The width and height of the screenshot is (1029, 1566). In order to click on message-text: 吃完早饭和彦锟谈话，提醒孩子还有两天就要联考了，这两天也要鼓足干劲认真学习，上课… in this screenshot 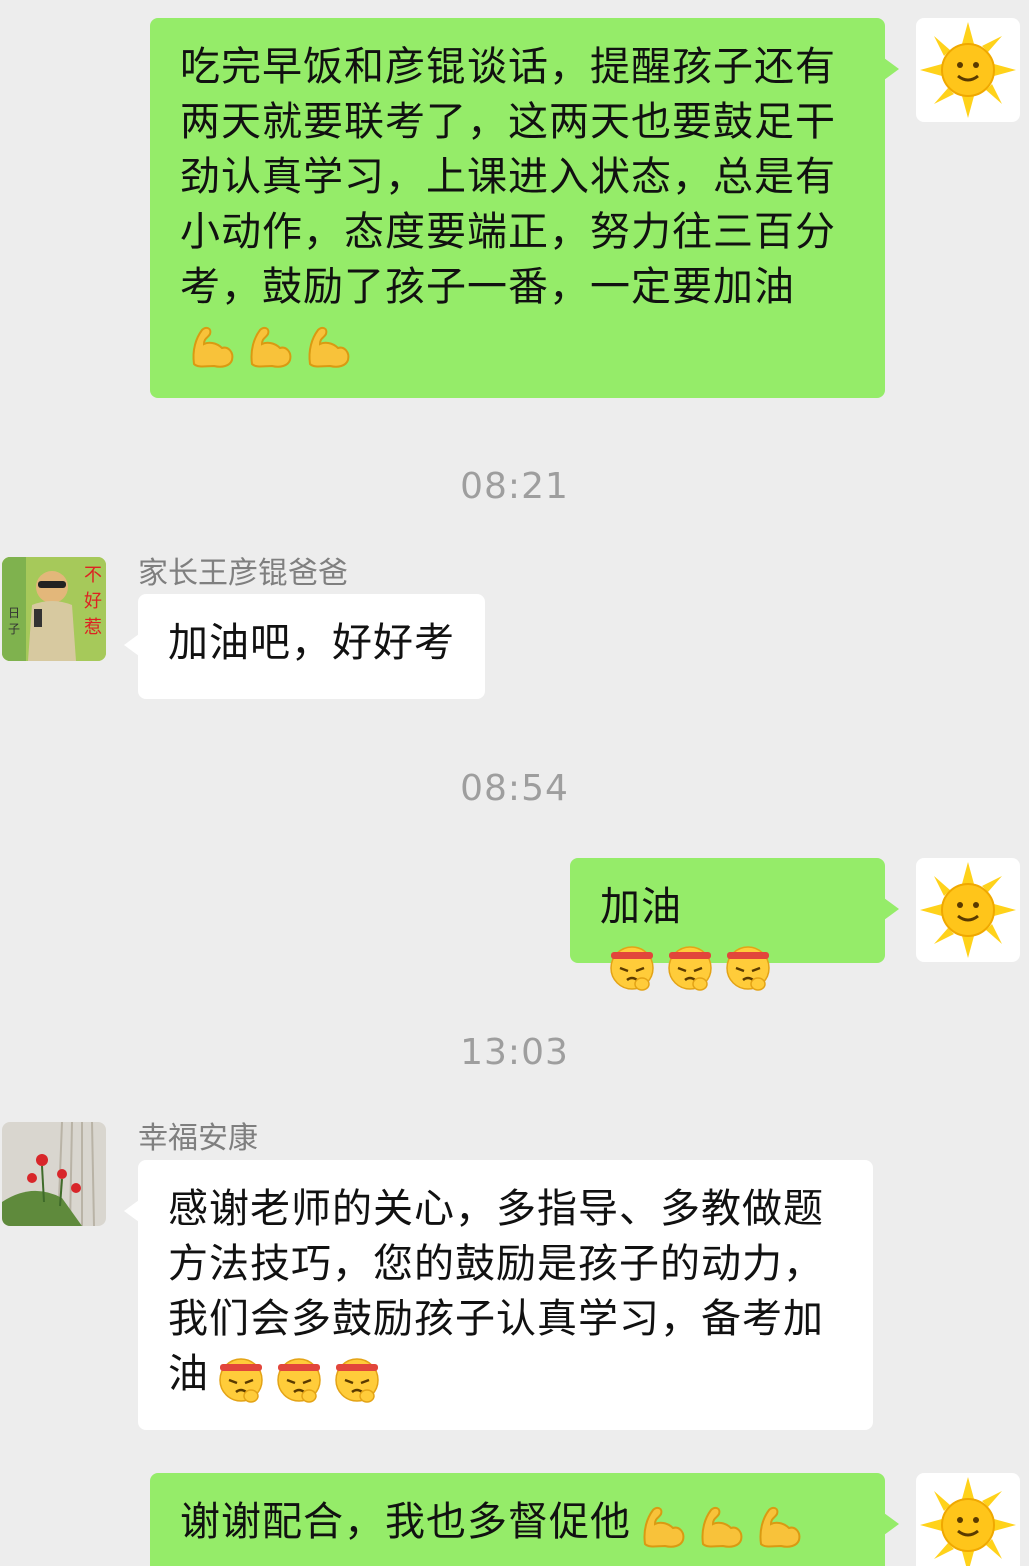, I will do `click(508, 177)`.